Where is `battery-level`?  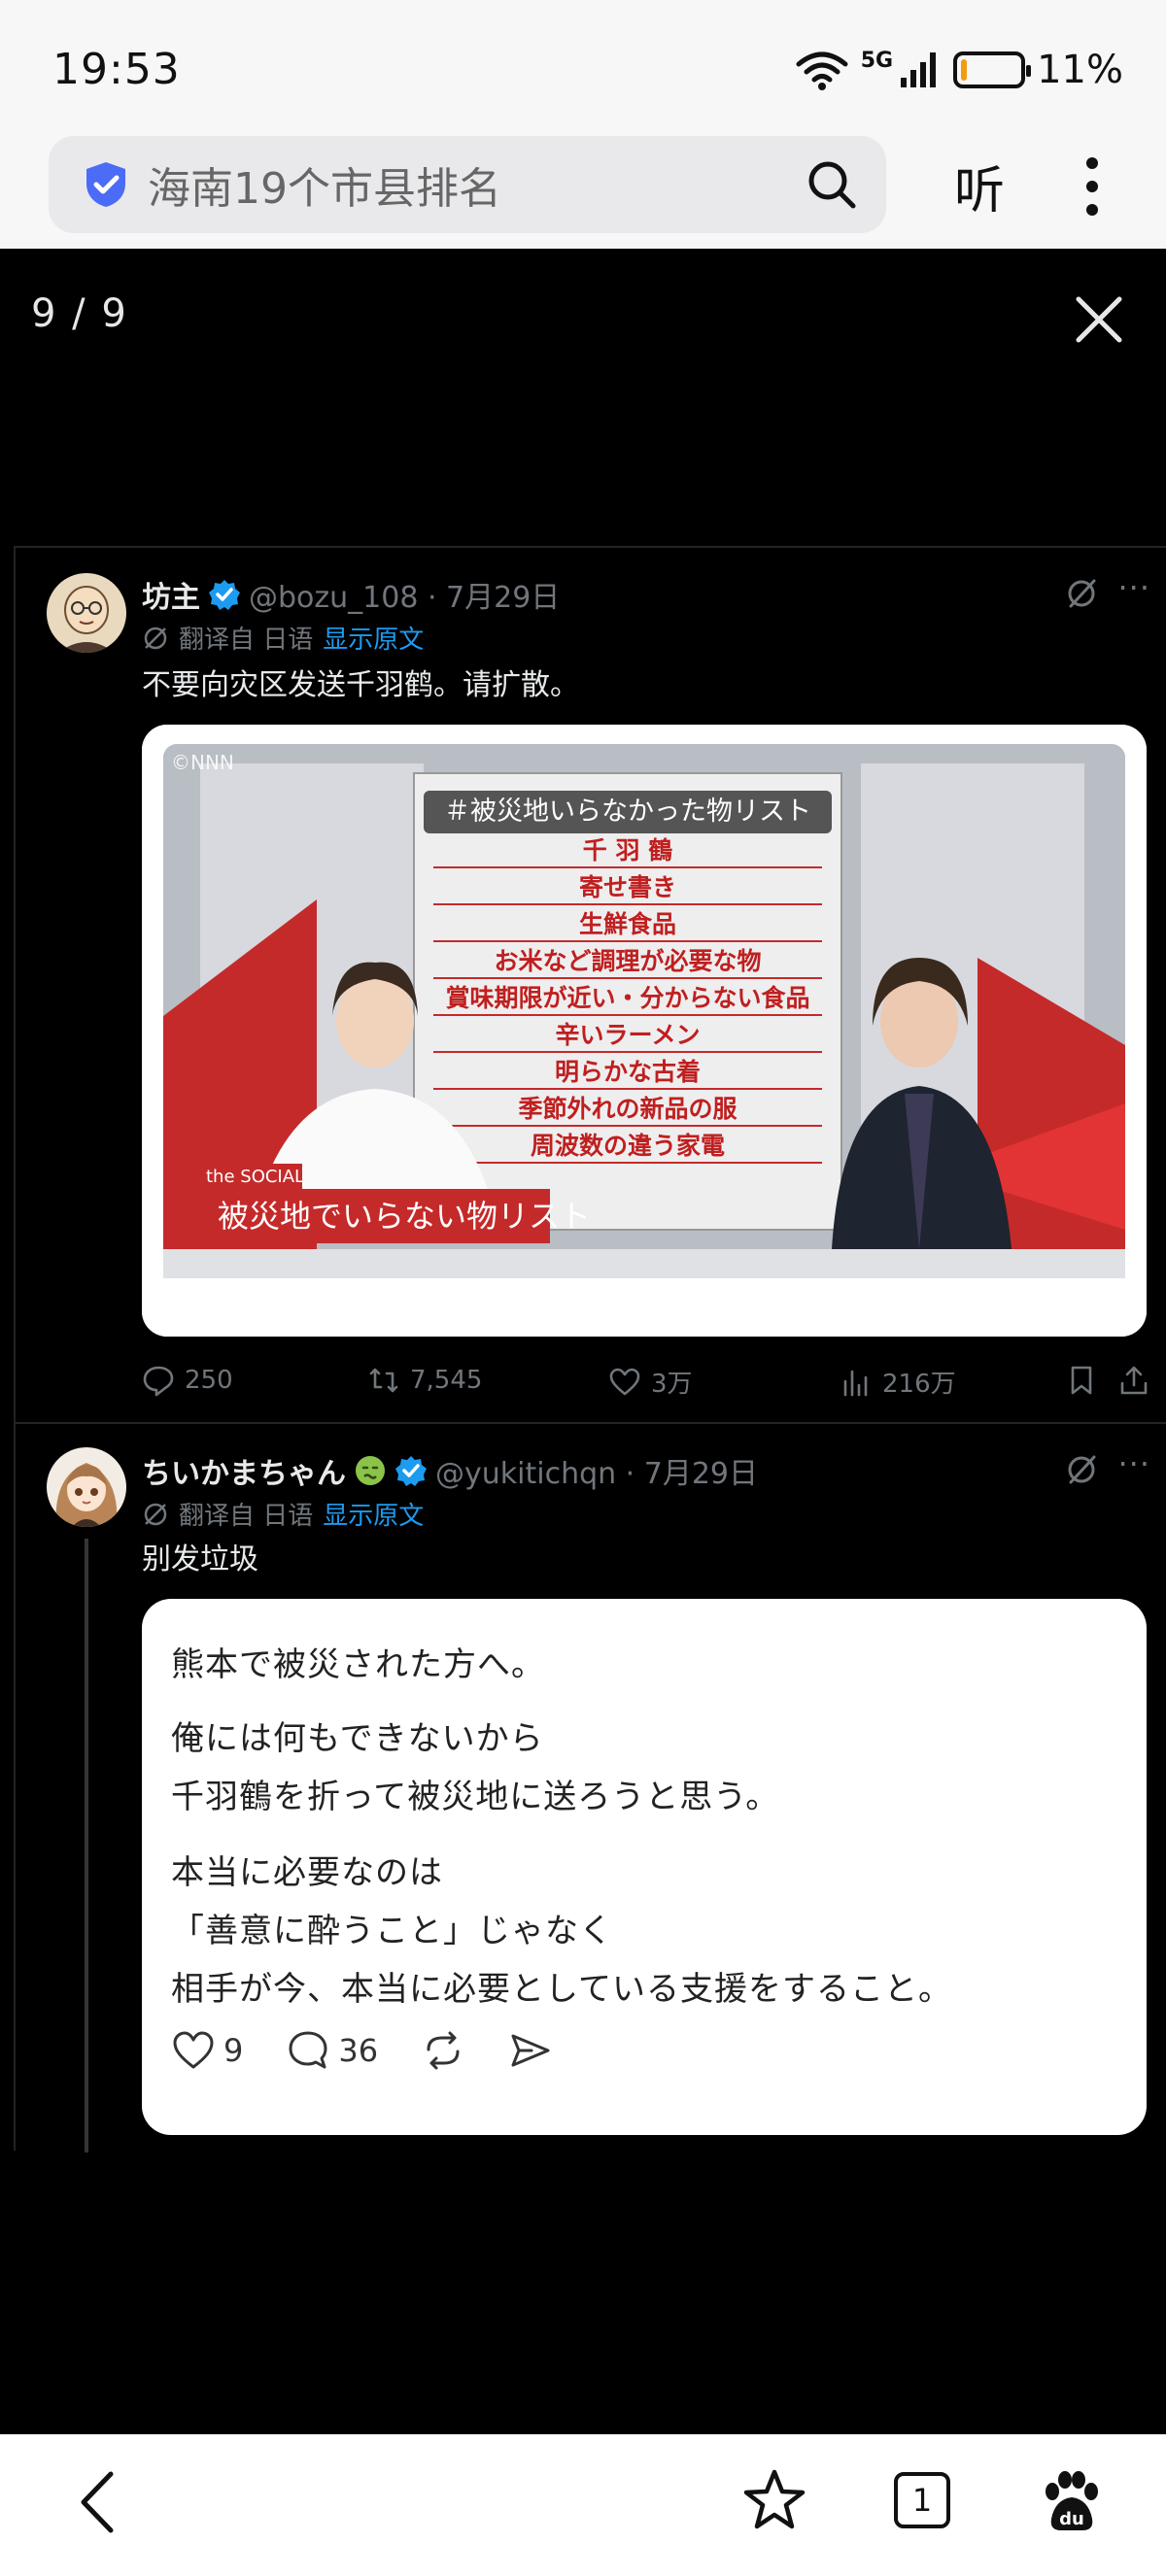 battery-level is located at coordinates (964, 70).